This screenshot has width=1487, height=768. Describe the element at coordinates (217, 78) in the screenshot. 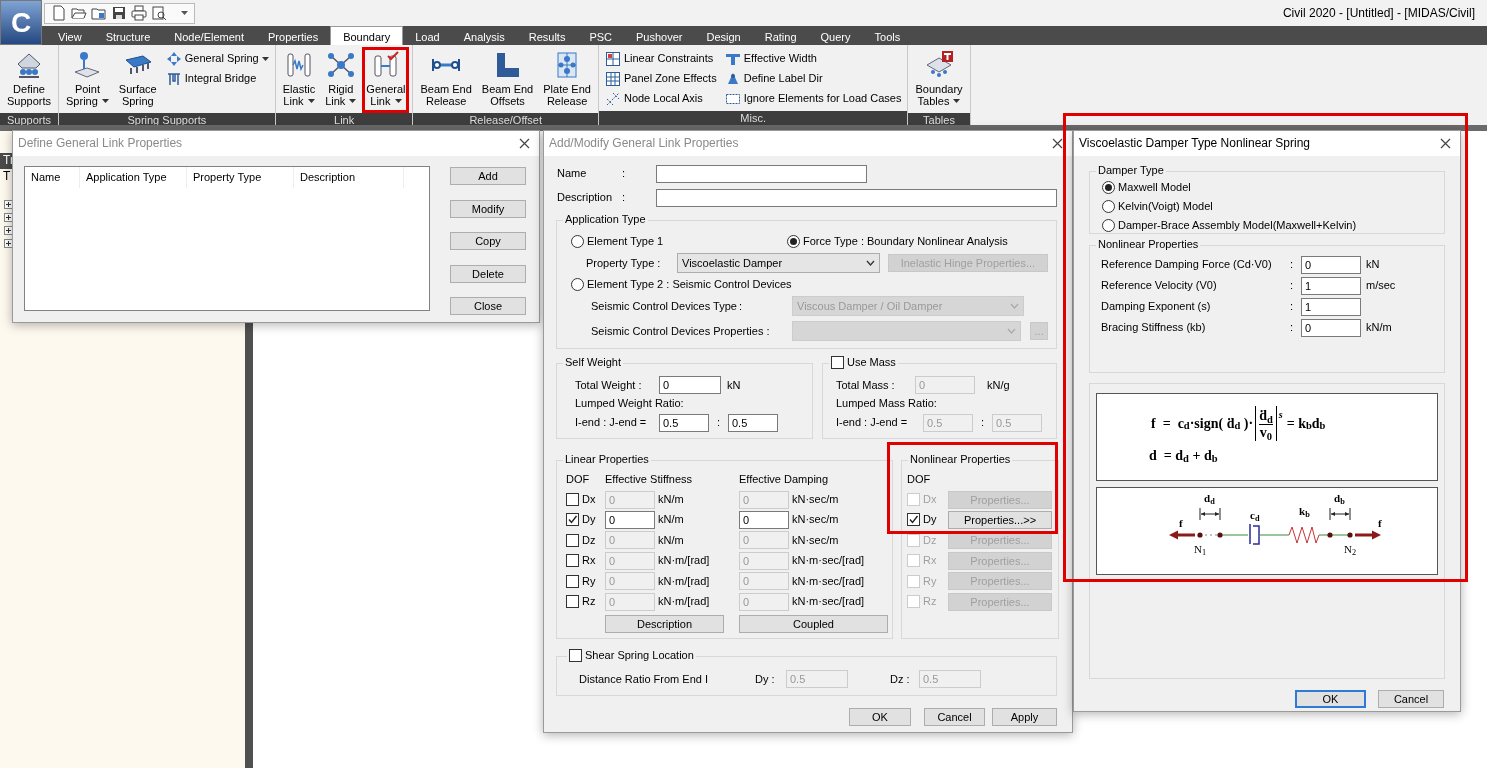

I see `ribbon-button: Integral Bridge` at that location.